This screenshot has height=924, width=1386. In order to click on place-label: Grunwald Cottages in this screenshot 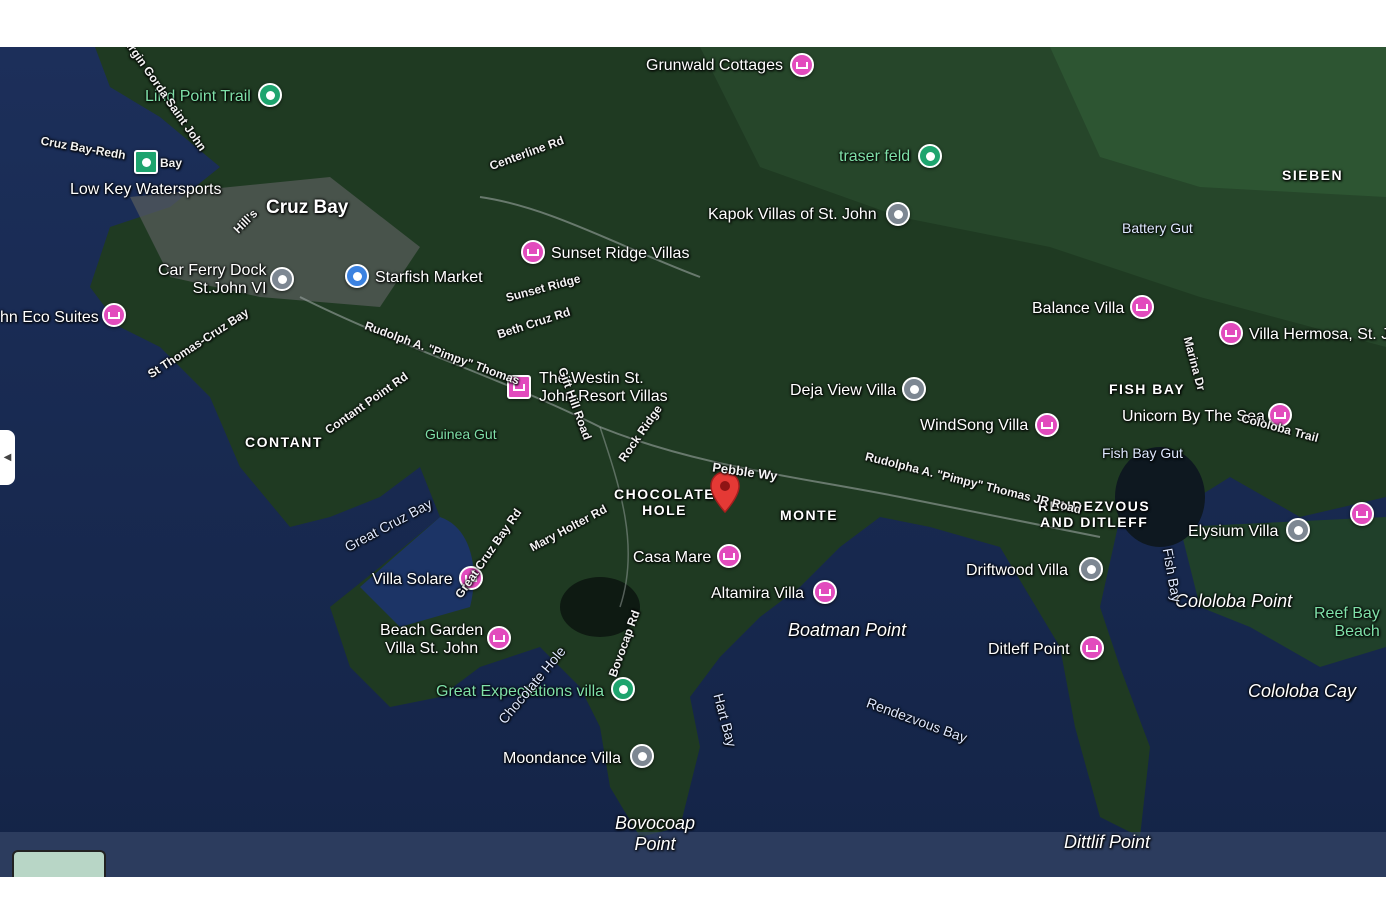, I will do `click(714, 66)`.